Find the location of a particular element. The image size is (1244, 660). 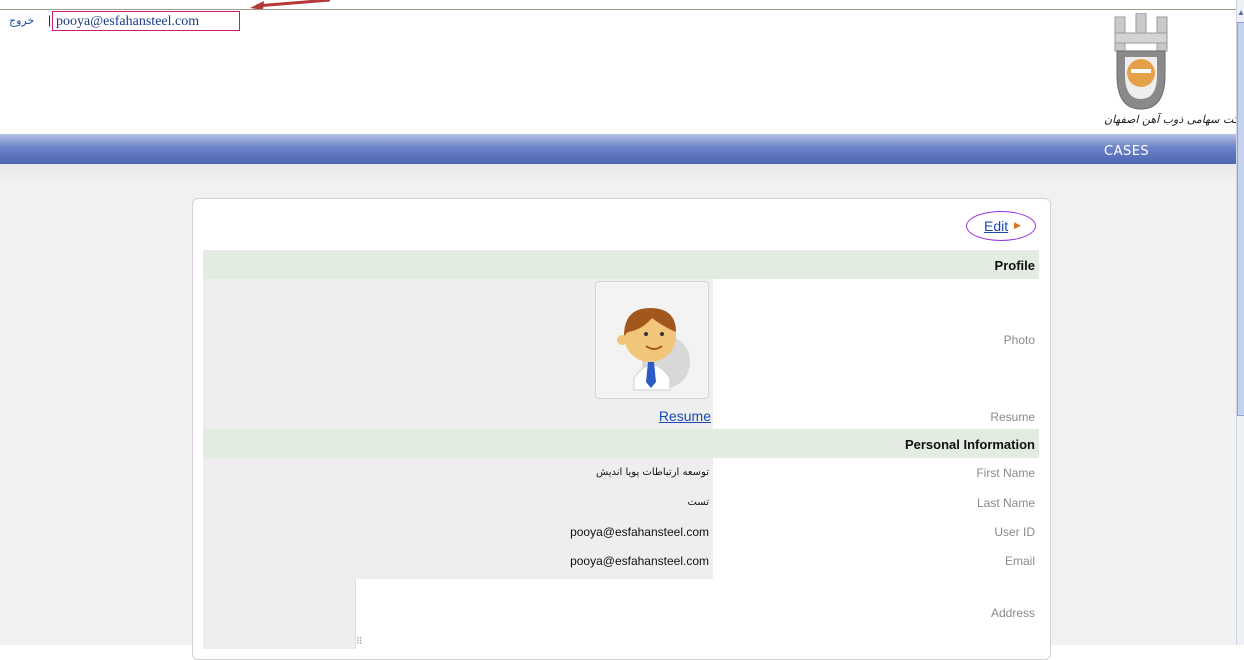

sub-bar is located at coordinates (618, 172).